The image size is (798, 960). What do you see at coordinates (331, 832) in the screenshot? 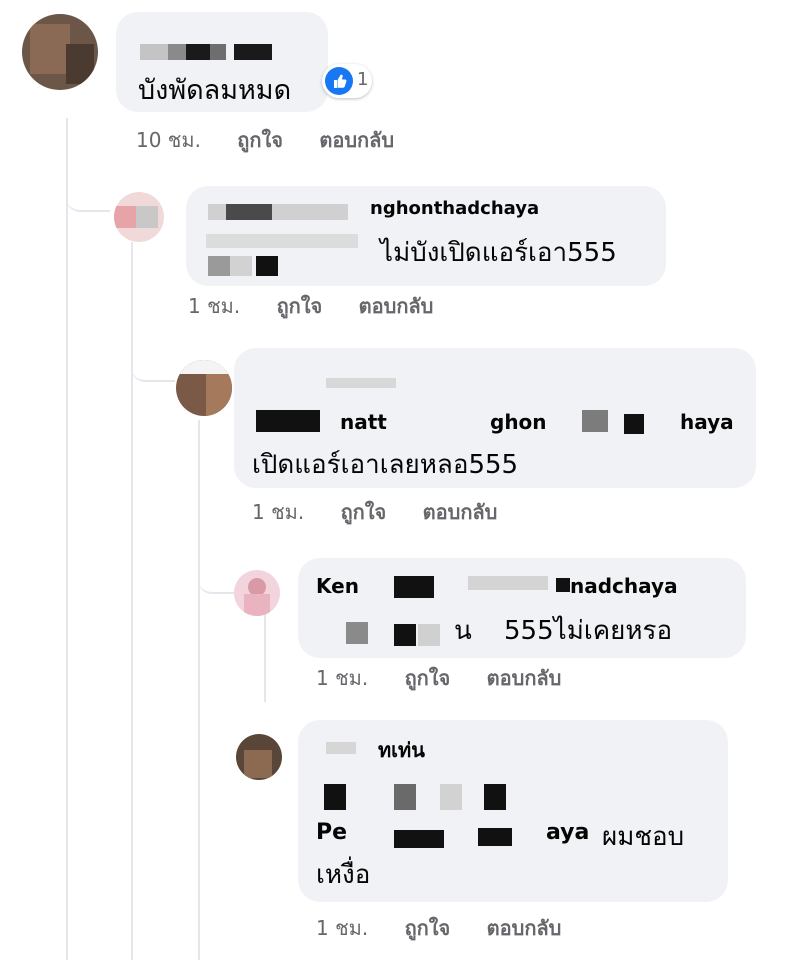
I see `mention-start: Pe` at bounding box center [331, 832].